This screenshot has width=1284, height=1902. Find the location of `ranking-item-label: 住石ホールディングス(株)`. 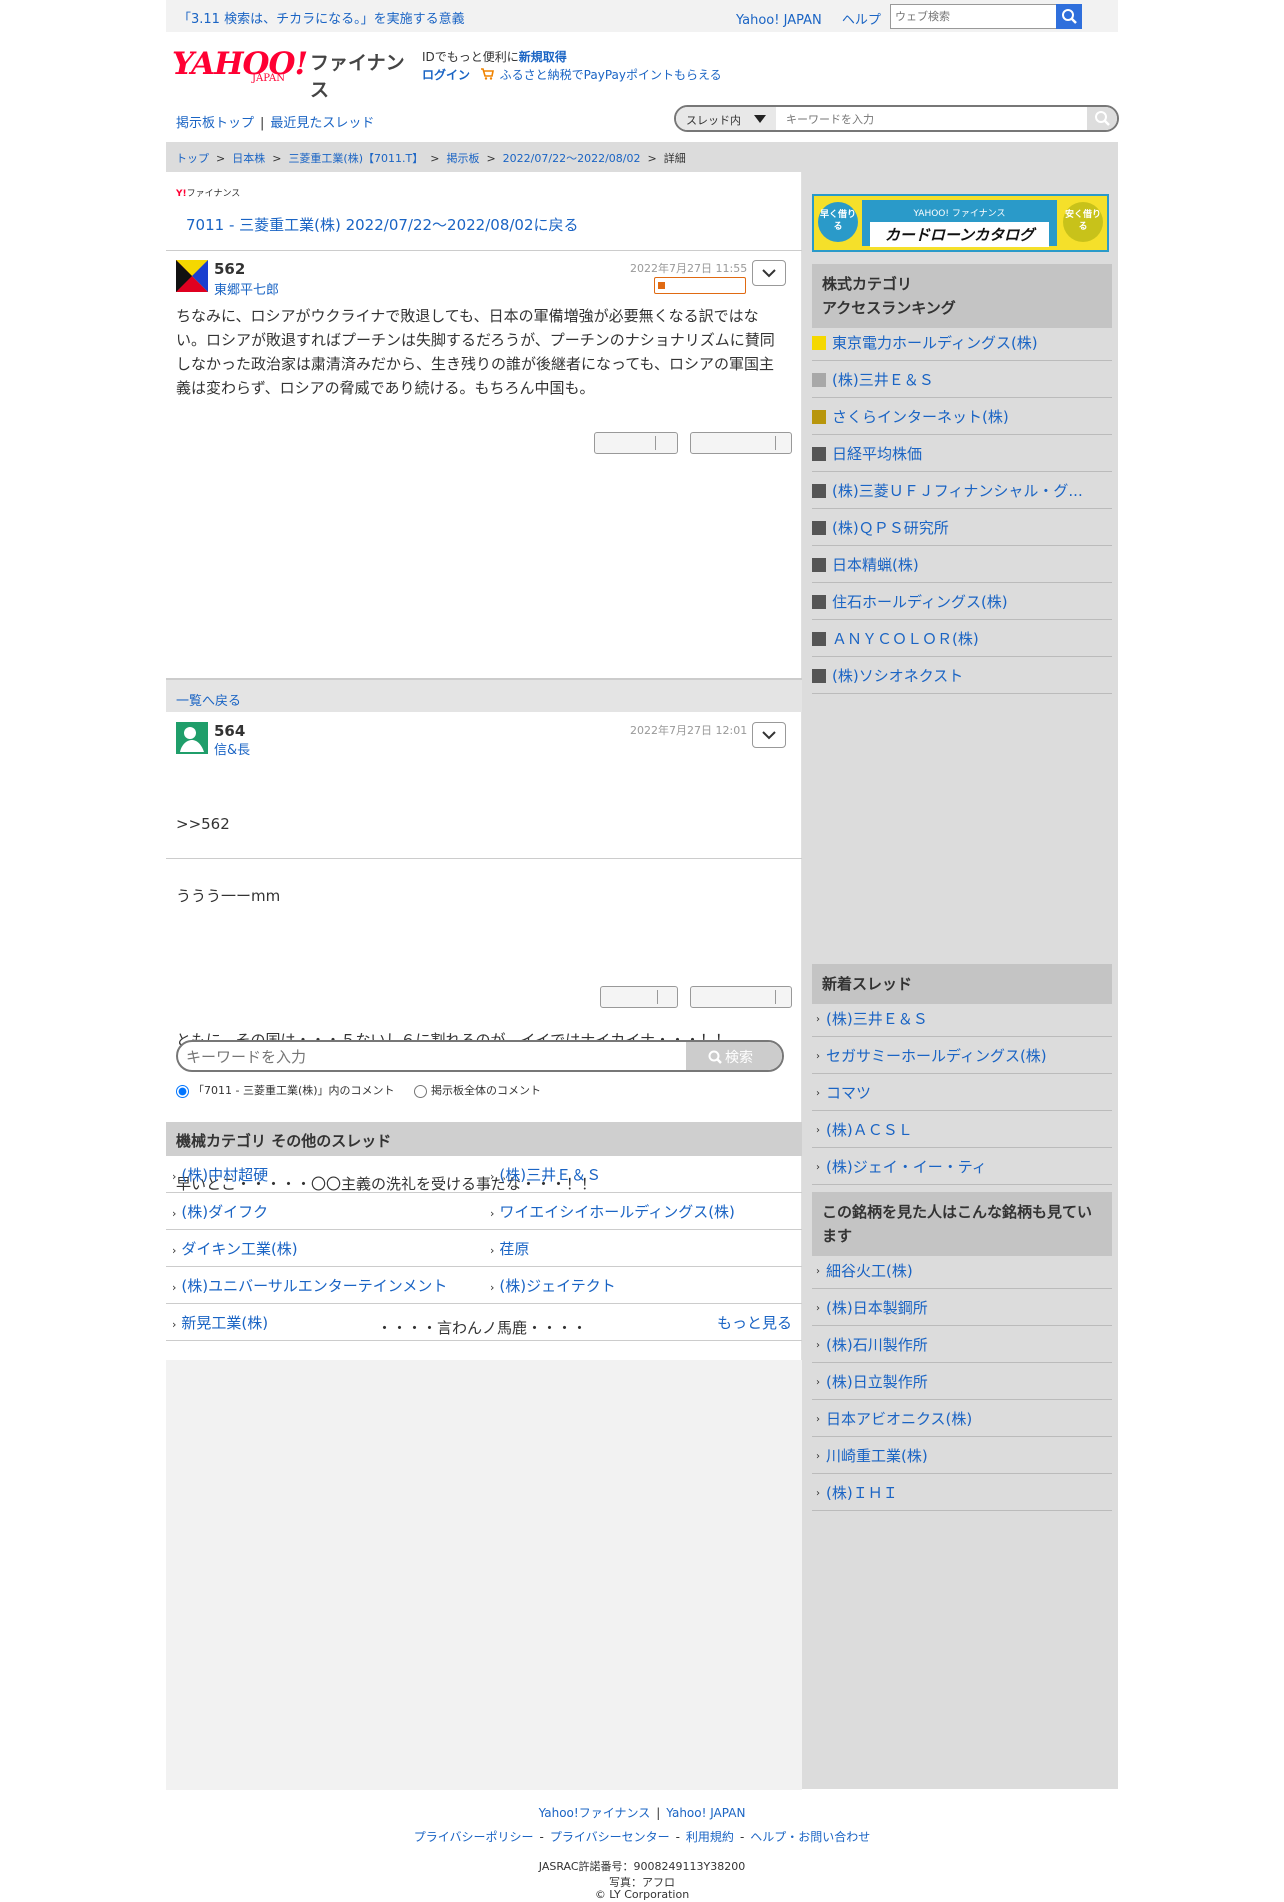

ranking-item-label: 住石ホールディングス(株) is located at coordinates (972, 601).